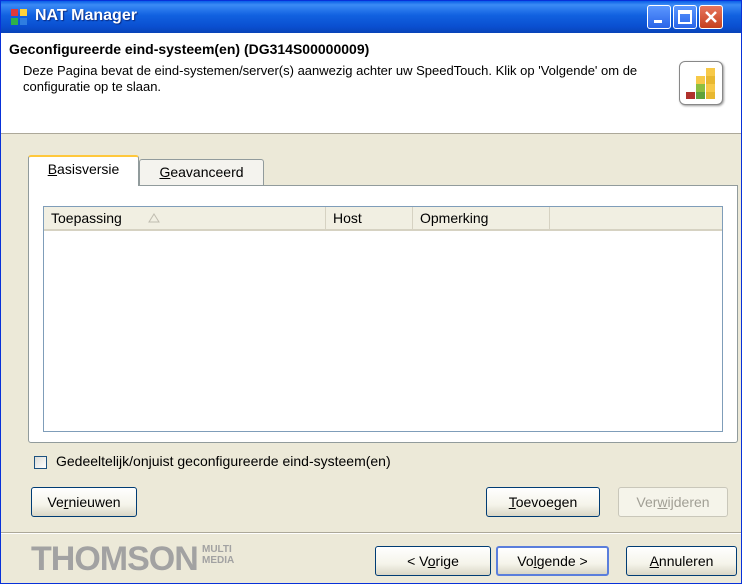 The image size is (742, 584). I want to click on sort-ascending-icon, so click(154, 218).